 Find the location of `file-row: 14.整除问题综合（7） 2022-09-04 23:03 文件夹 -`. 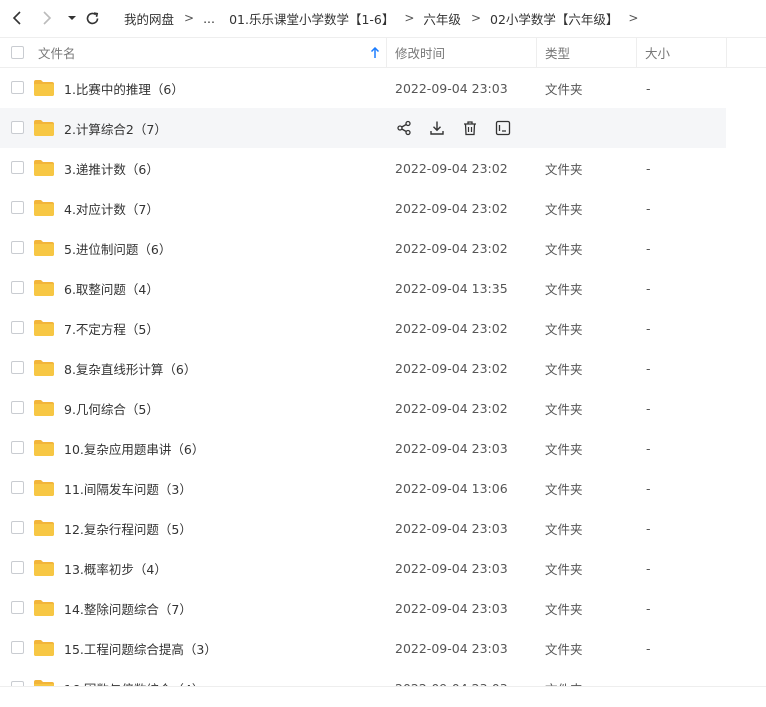

file-row: 14.整除问题综合（7） 2022-09-04 23:03 文件夹 - is located at coordinates (363, 608).